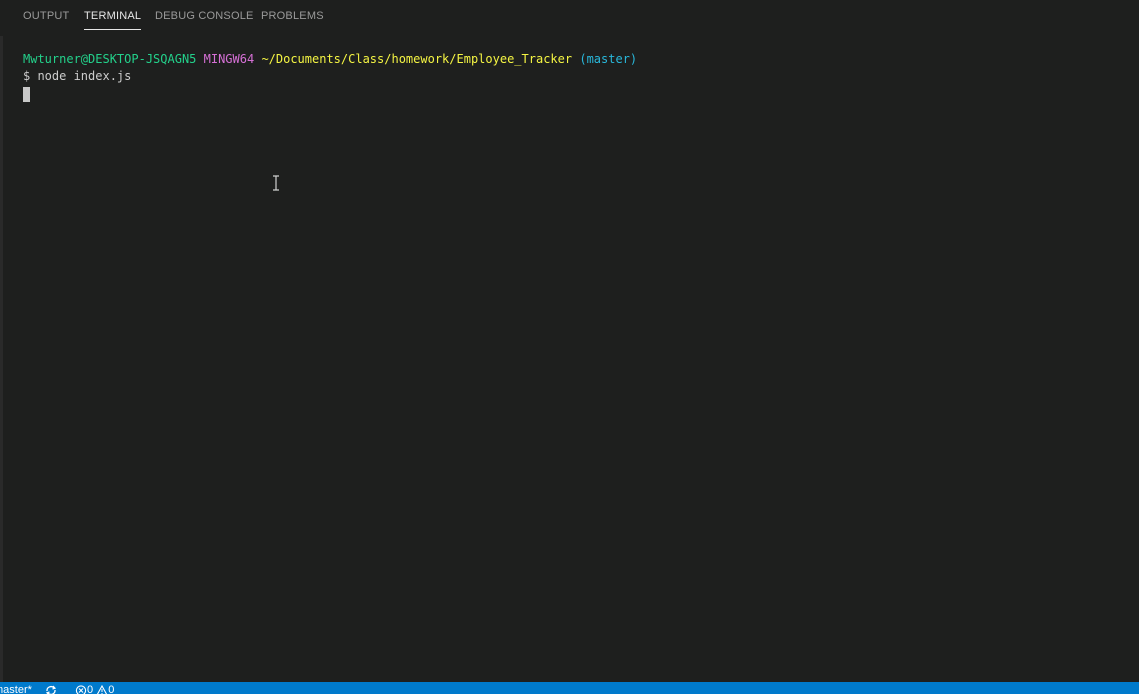  Describe the element at coordinates (113, 20) in the screenshot. I see `tab-terminal: TERMINAL` at that location.